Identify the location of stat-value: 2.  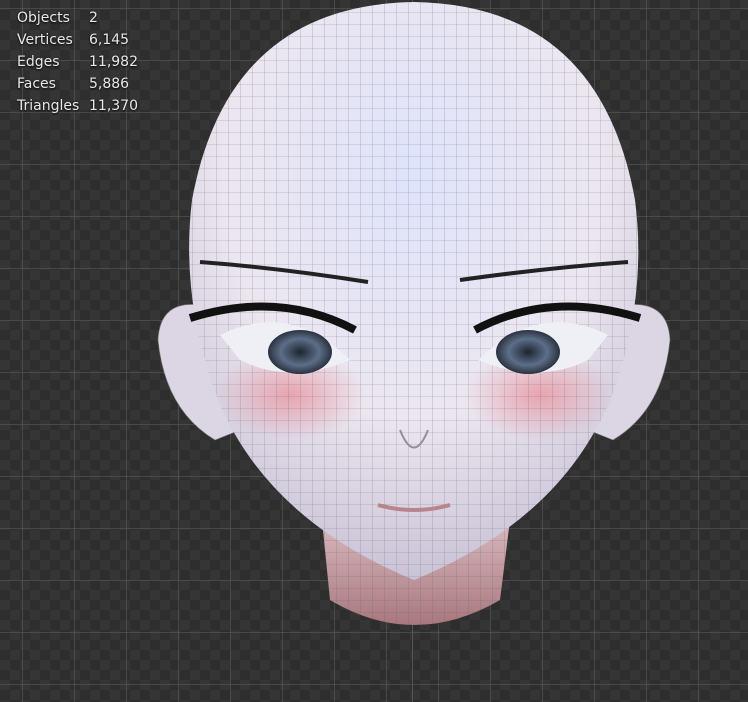
(93, 18).